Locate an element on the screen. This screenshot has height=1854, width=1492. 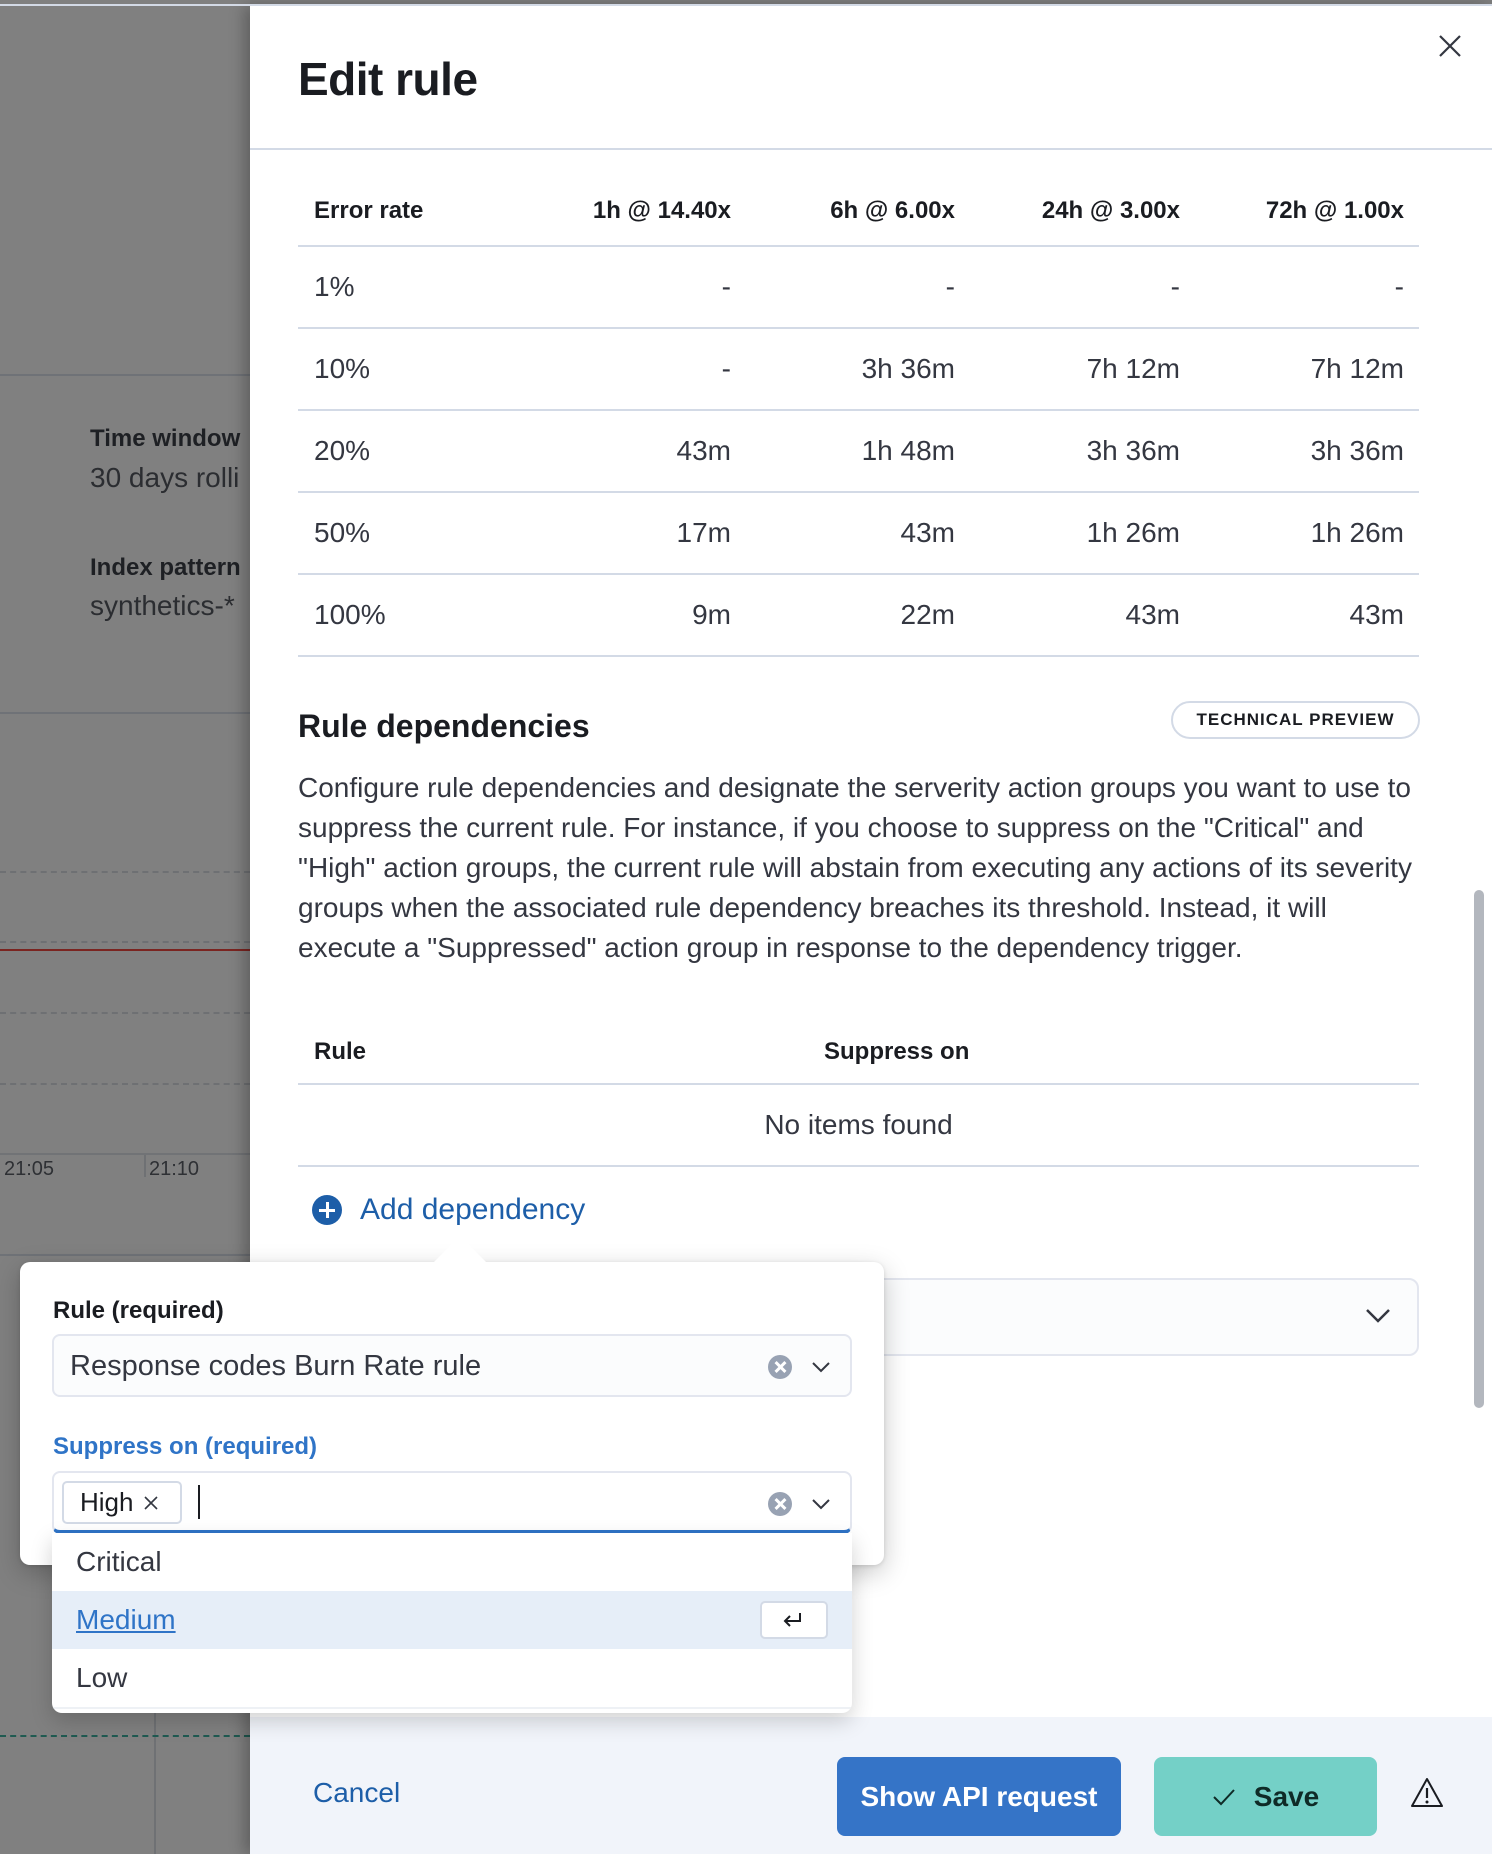
cancel-button: Cancel is located at coordinates (356, 1793).